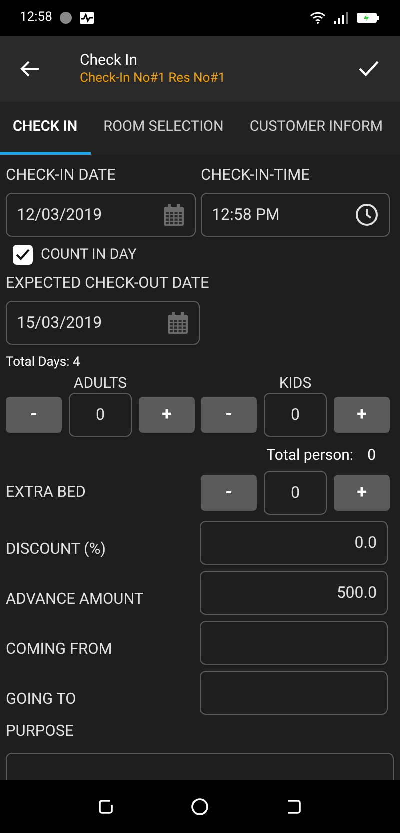 This screenshot has width=400, height=833. What do you see at coordinates (256, 175) in the screenshot?
I see `field-label: CHECK-IN-TIME` at bounding box center [256, 175].